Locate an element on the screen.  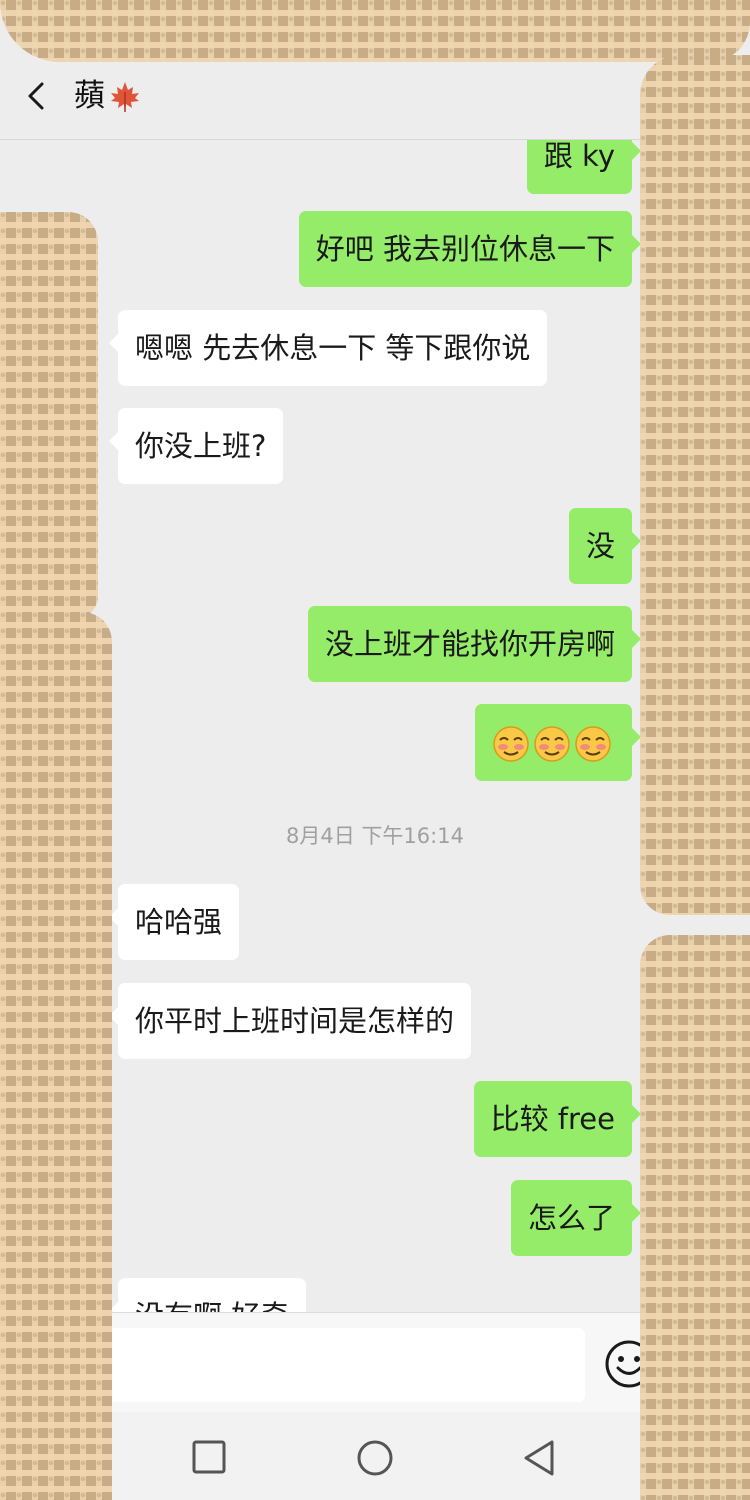
message-incoming: 哈哈强 is located at coordinates (179, 922).